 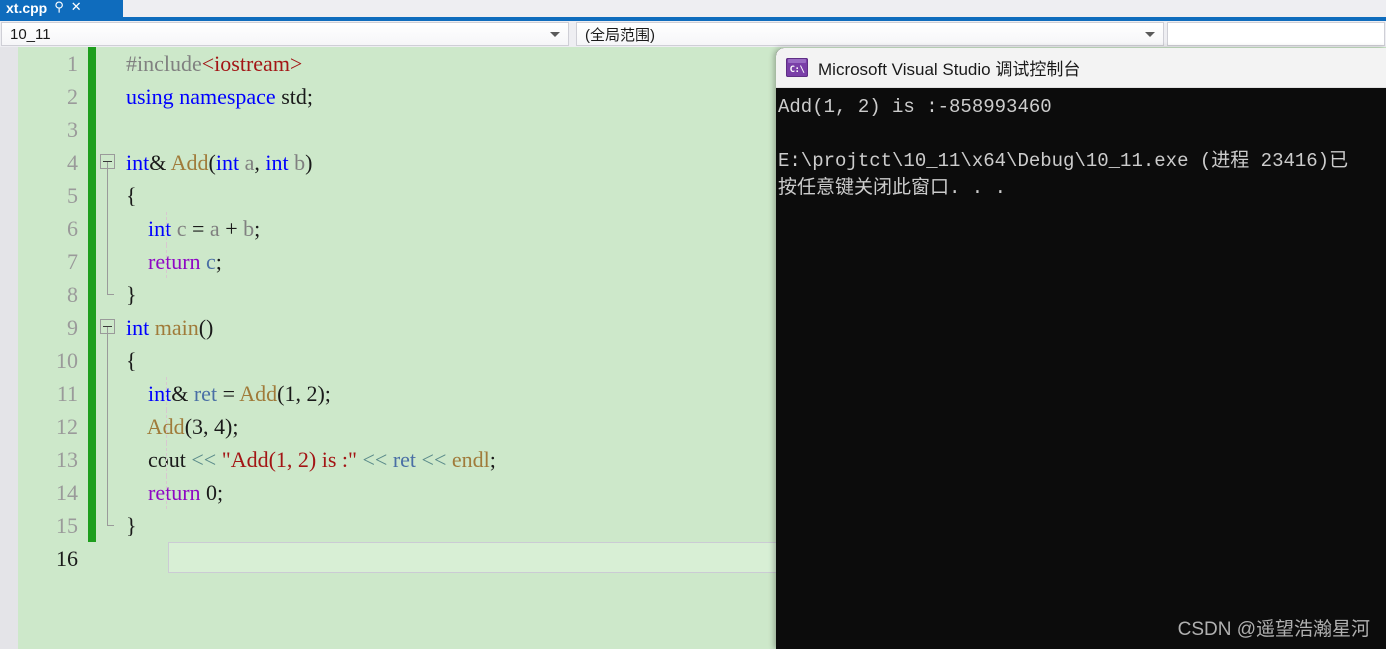 I want to click on line-number: 3, so click(x=72, y=129).